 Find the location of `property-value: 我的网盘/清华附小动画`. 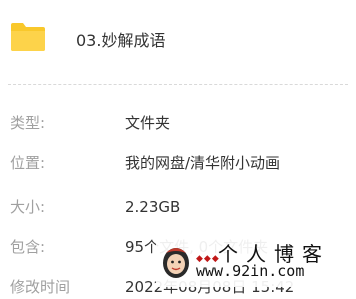

property-value: 我的网盘/清华附小动画 is located at coordinates (203, 163).